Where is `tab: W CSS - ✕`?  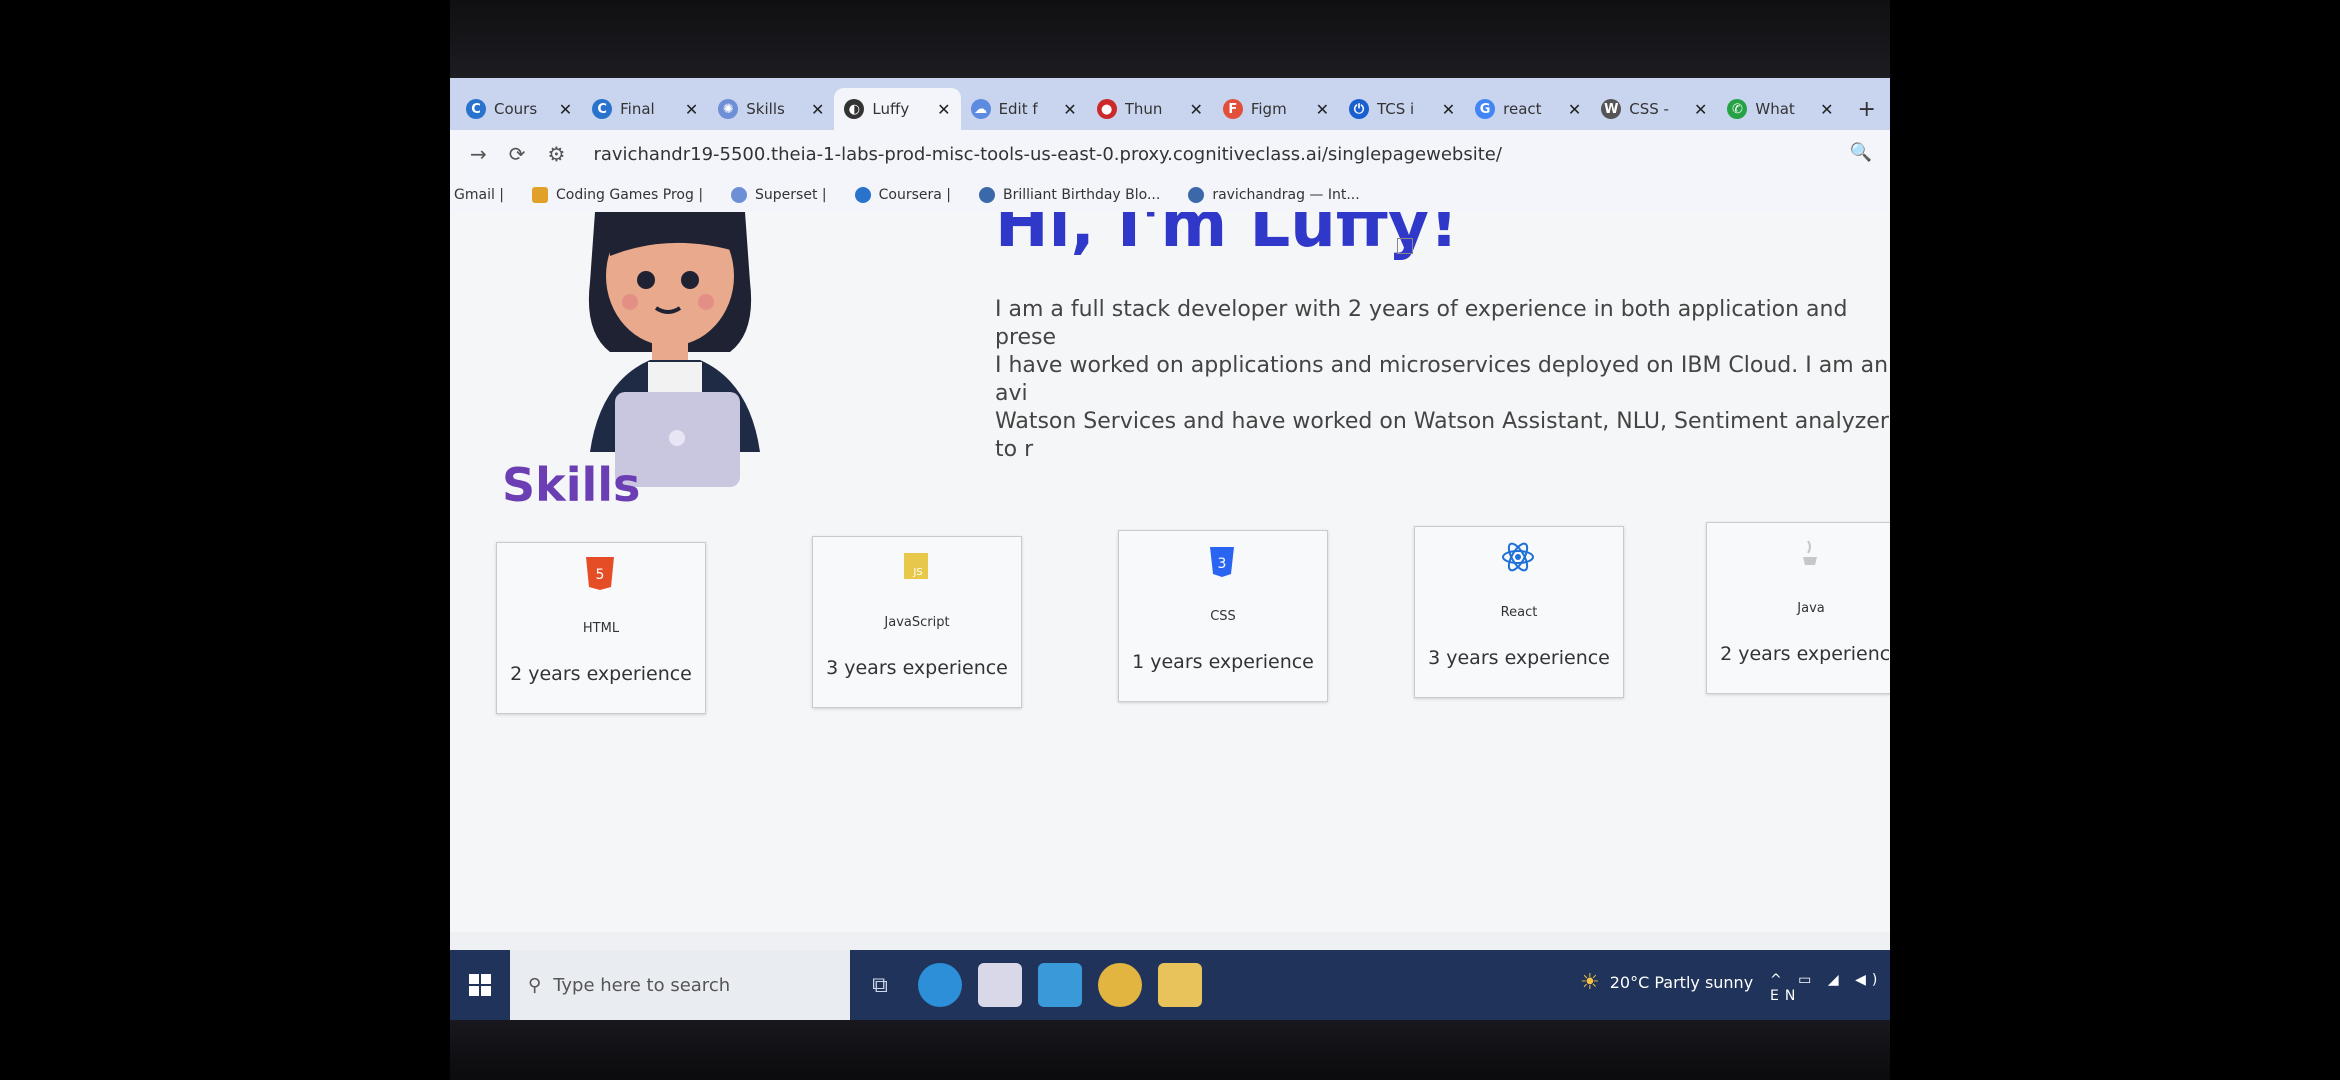
tab: W CSS - ✕ is located at coordinates (1654, 109).